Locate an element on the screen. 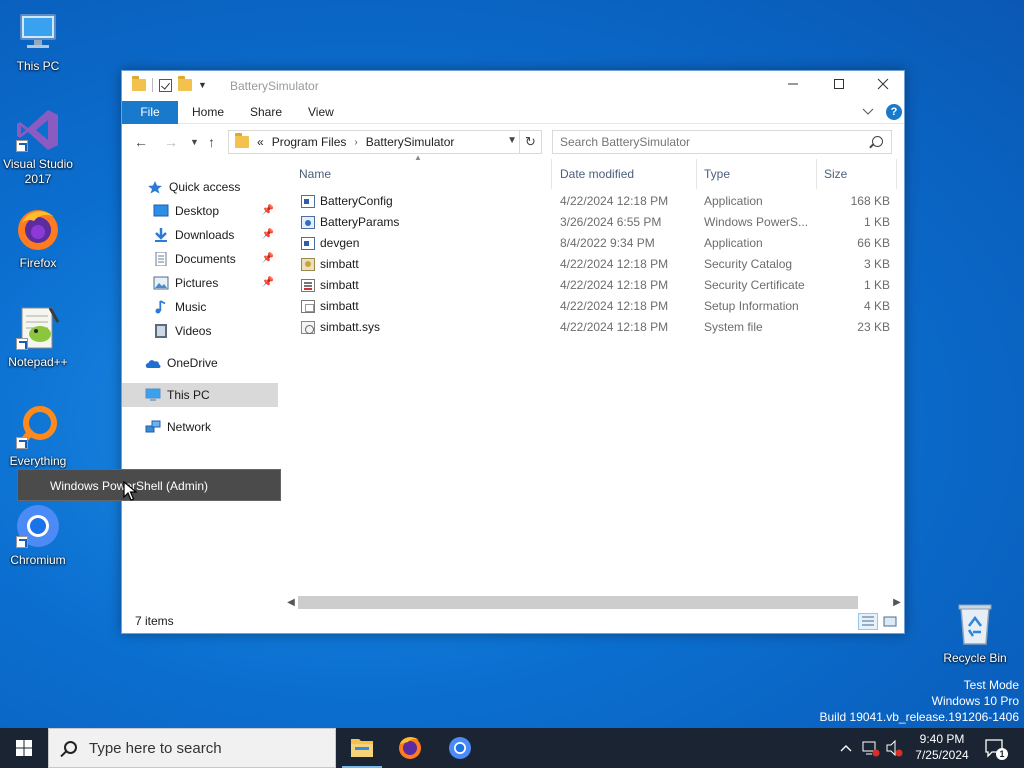 This screenshot has width=1024, height=768. start-button is located at coordinates (24, 748).